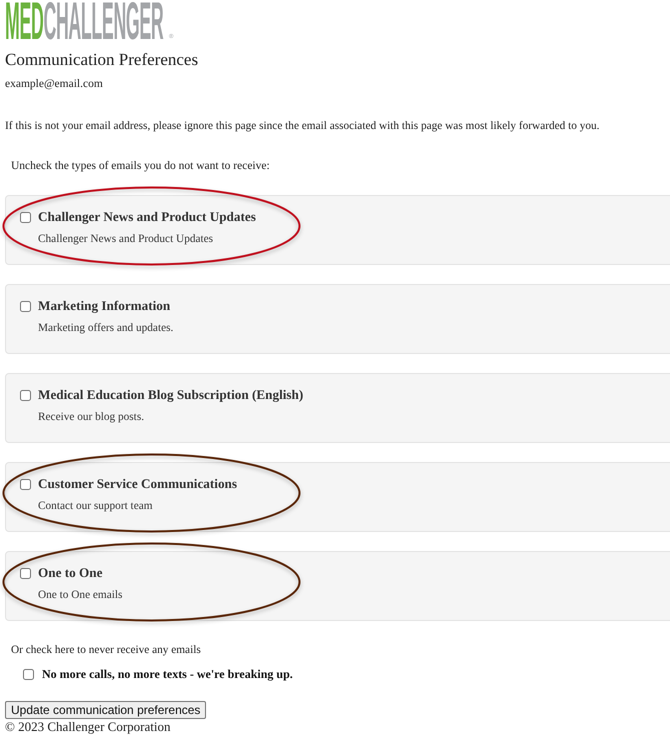  I want to click on subscription-title: One to One, so click(70, 573).